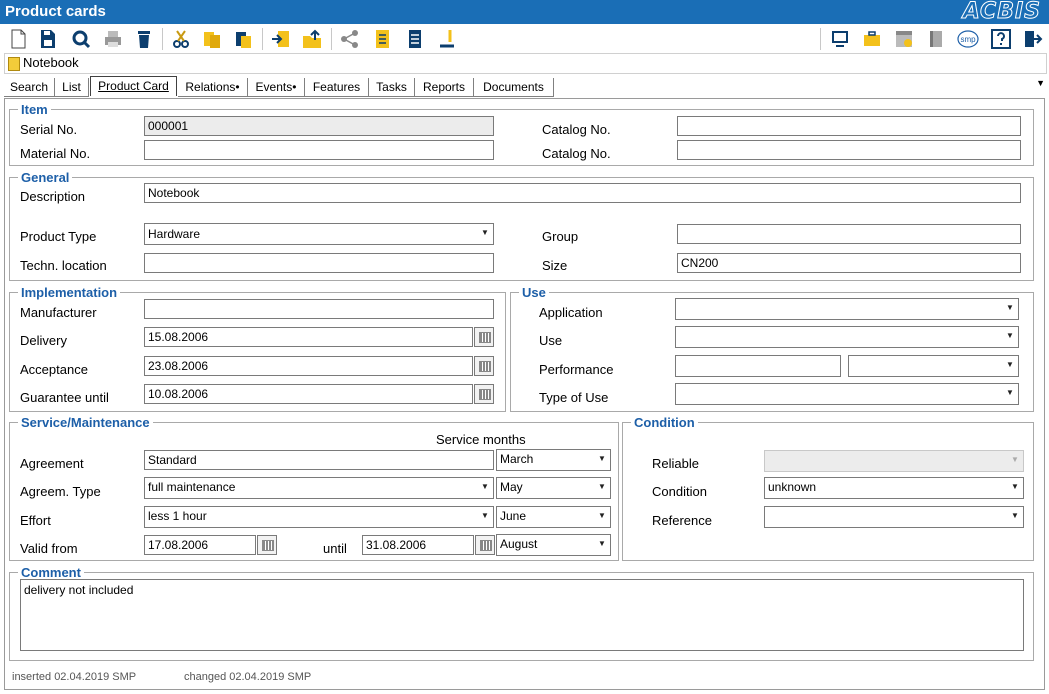 The height and width of the screenshot is (694, 1049). What do you see at coordinates (350, 39) in the screenshot?
I see `share-icon` at bounding box center [350, 39].